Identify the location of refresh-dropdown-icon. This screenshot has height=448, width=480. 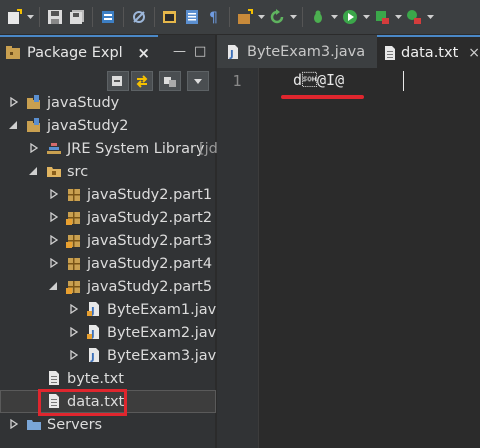
(293, 17).